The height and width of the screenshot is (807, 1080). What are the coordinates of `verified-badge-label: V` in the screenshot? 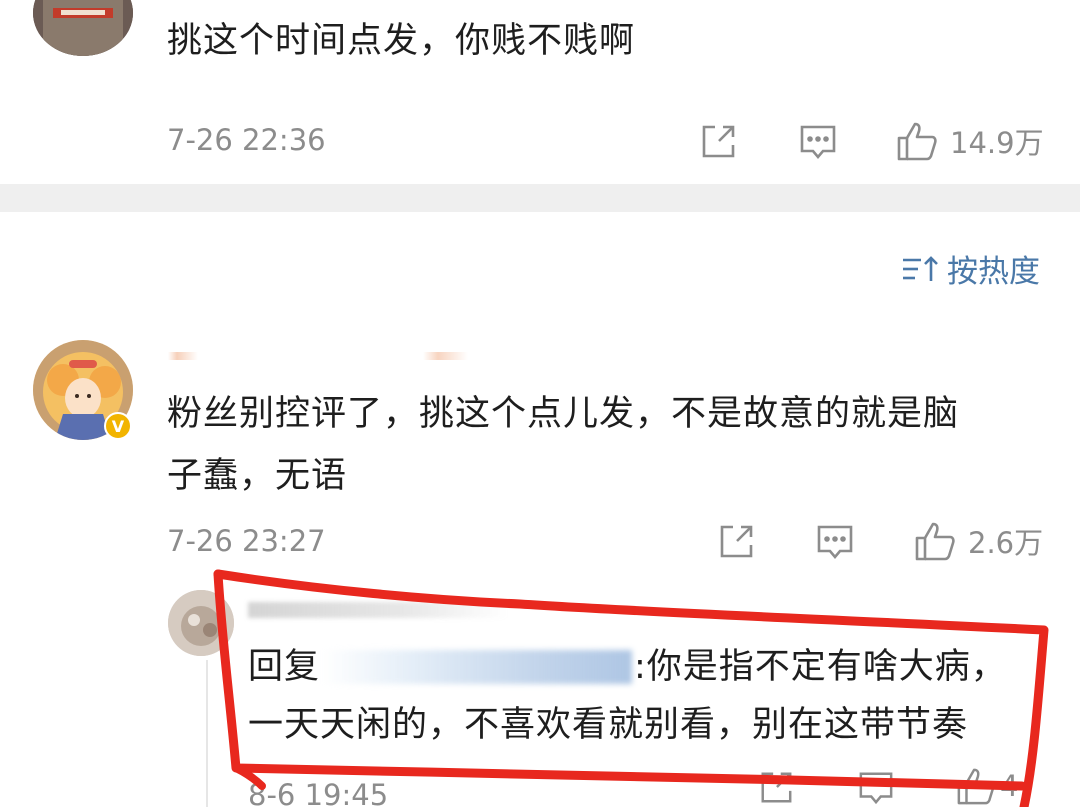 It's located at (118, 426).